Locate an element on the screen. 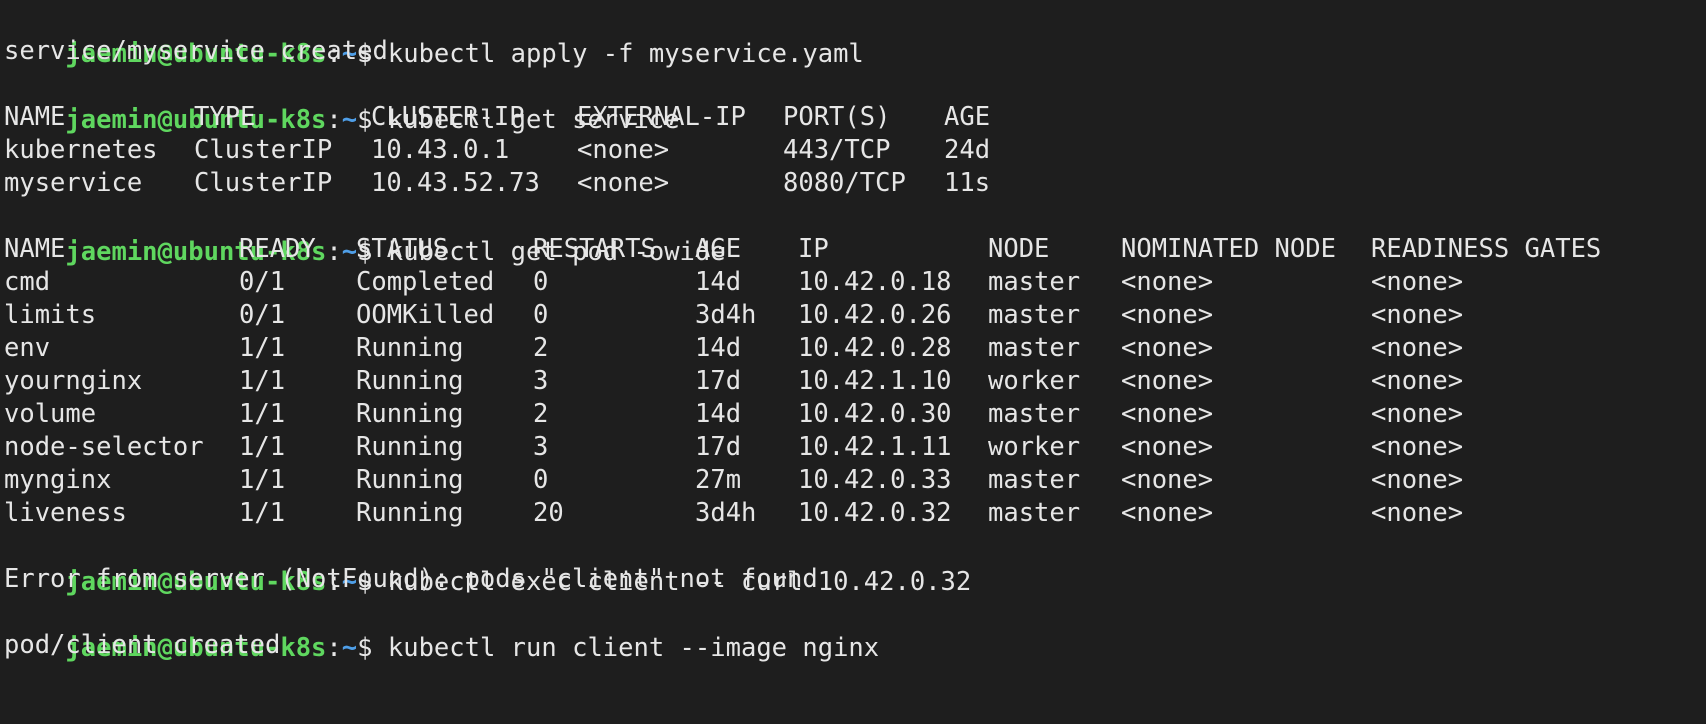 This screenshot has height=724, width=1706. column-header: IP is located at coordinates (813, 249).